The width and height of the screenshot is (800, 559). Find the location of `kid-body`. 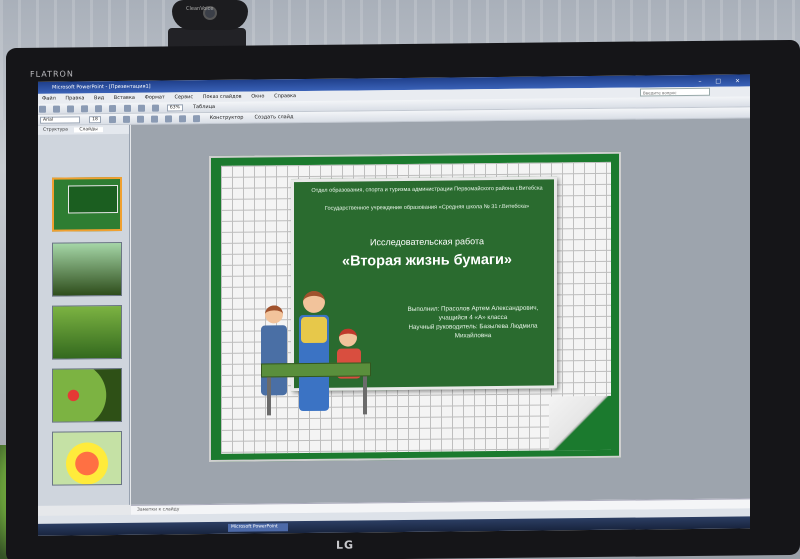

kid-body is located at coordinates (274, 360).